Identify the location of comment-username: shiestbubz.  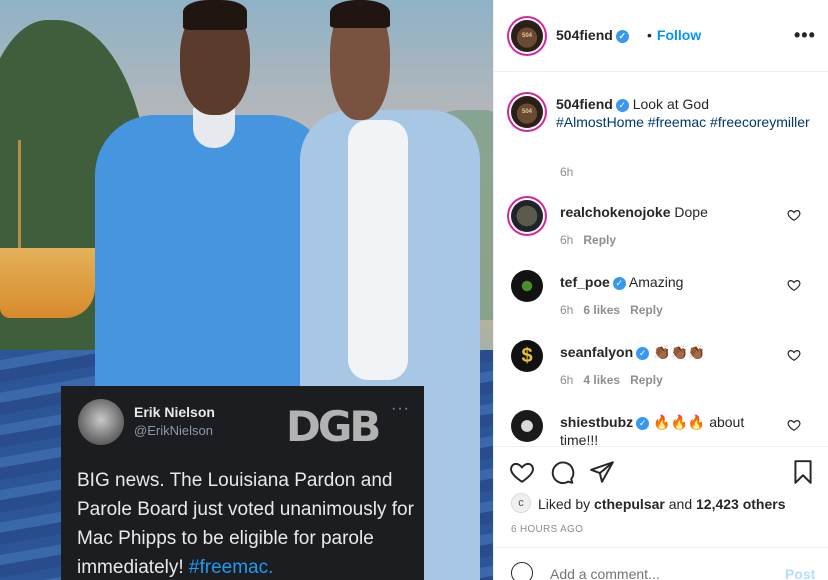
(596, 422).